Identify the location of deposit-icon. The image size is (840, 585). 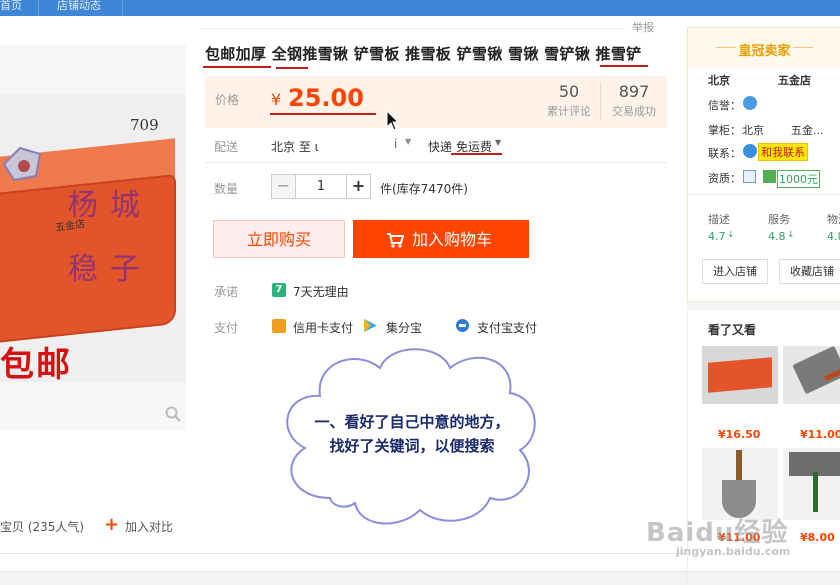
(769, 176).